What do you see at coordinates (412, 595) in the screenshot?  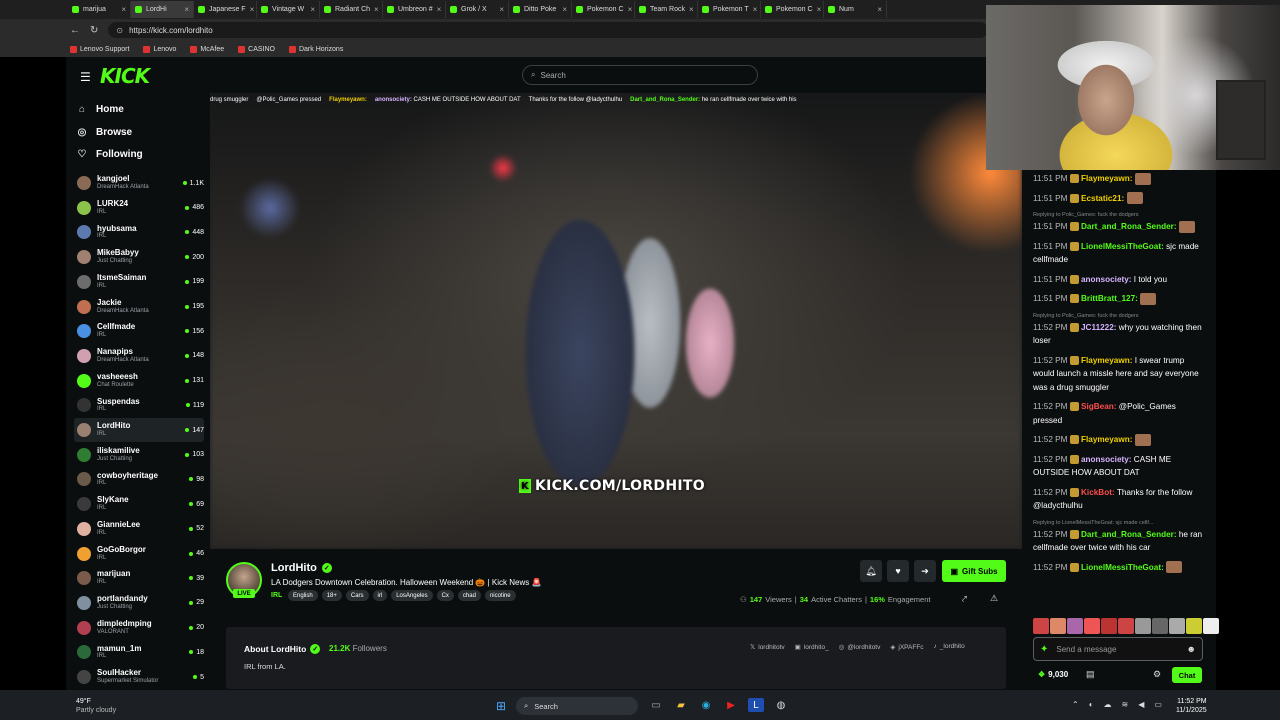 I see `stream-tag: LosAngeles` at bounding box center [412, 595].